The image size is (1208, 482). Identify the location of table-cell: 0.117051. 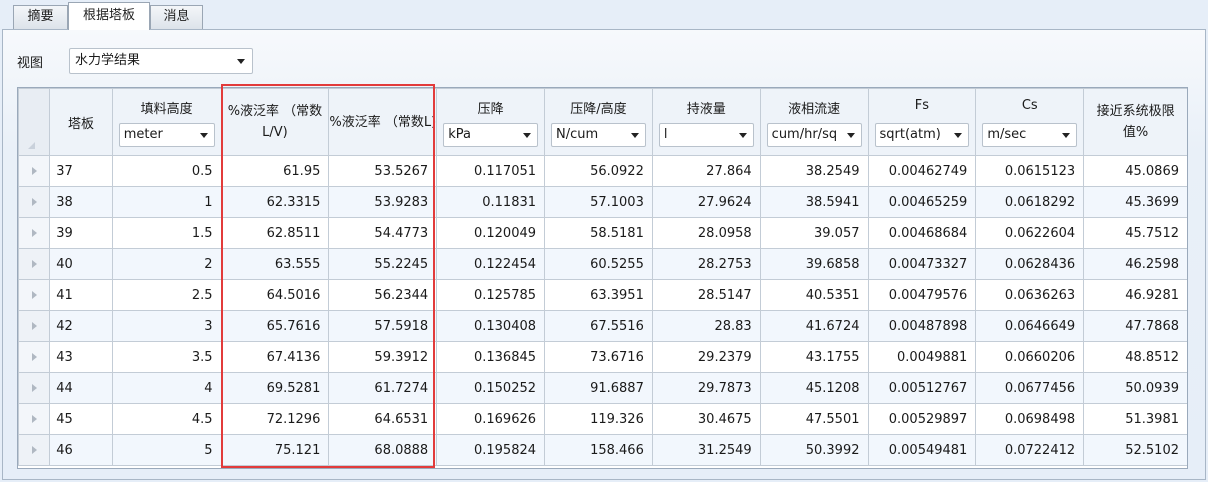
(491, 171).